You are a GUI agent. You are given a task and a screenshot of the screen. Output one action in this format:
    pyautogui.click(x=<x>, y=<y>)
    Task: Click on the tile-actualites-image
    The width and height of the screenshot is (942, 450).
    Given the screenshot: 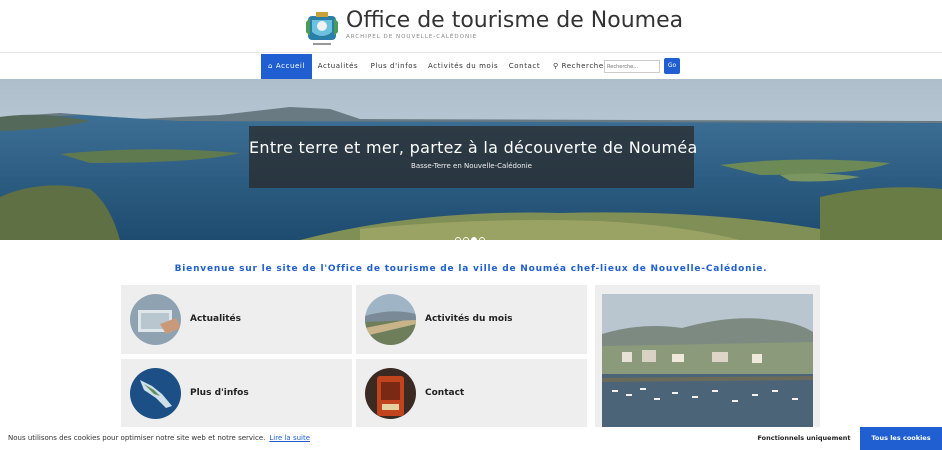 What is the action you would take?
    pyautogui.click(x=155, y=319)
    